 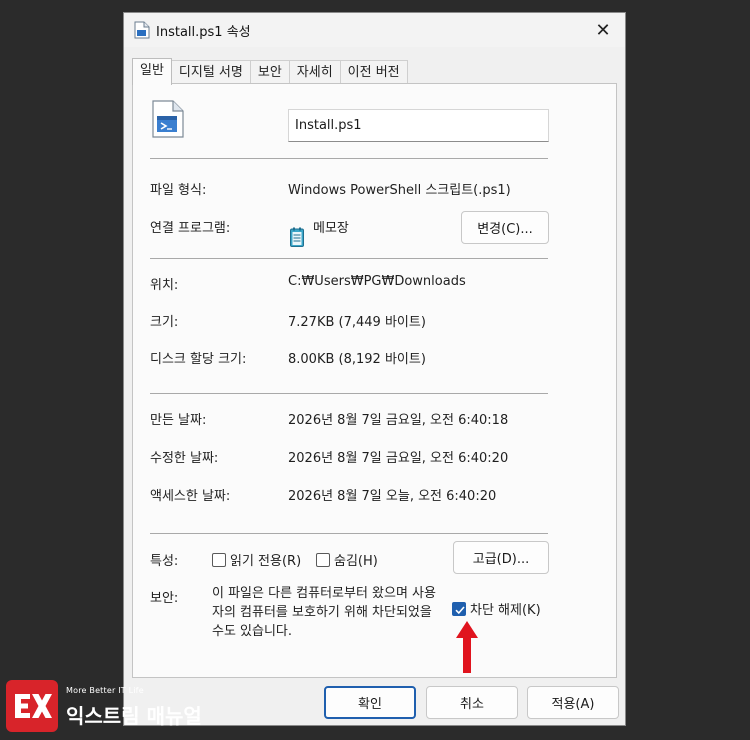 I want to click on close-button: ✕, so click(x=603, y=30).